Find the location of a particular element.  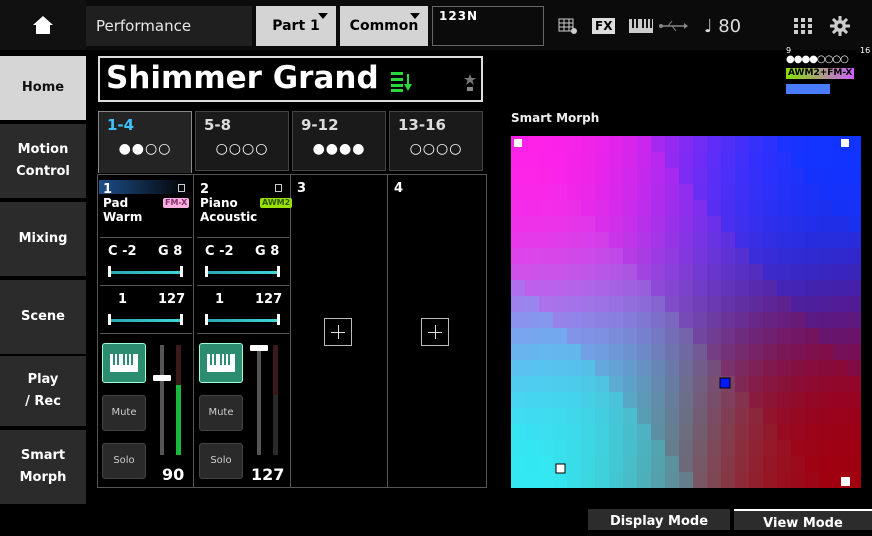

performance-name: Shimmer Grand is located at coordinates (290, 79).